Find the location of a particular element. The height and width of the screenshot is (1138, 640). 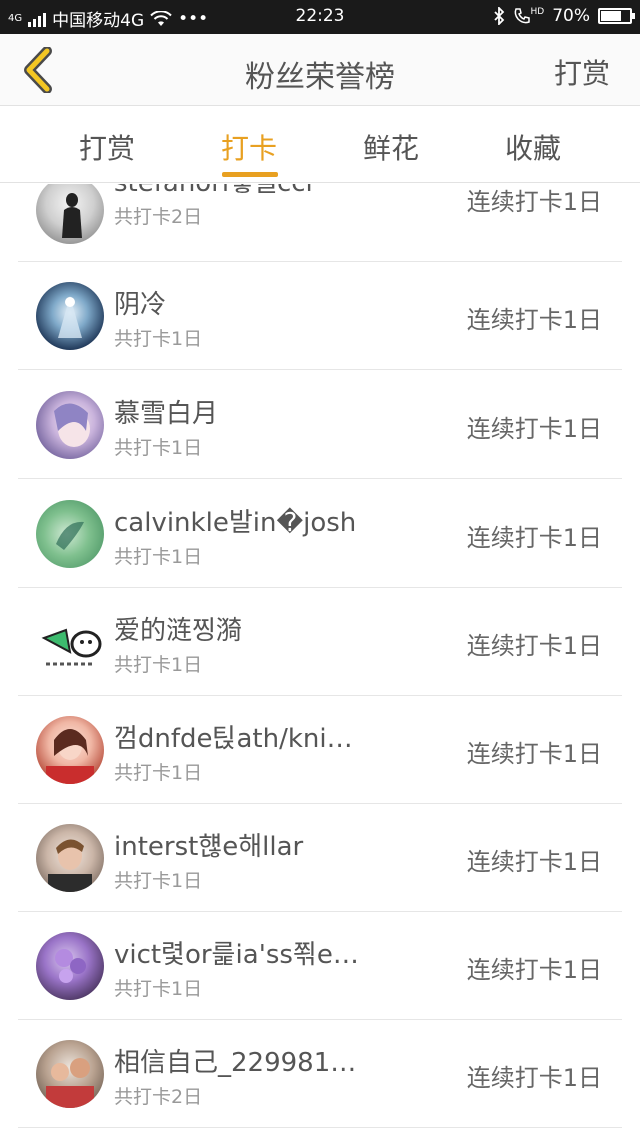

user-name: 阴冷 is located at coordinates (140, 305).